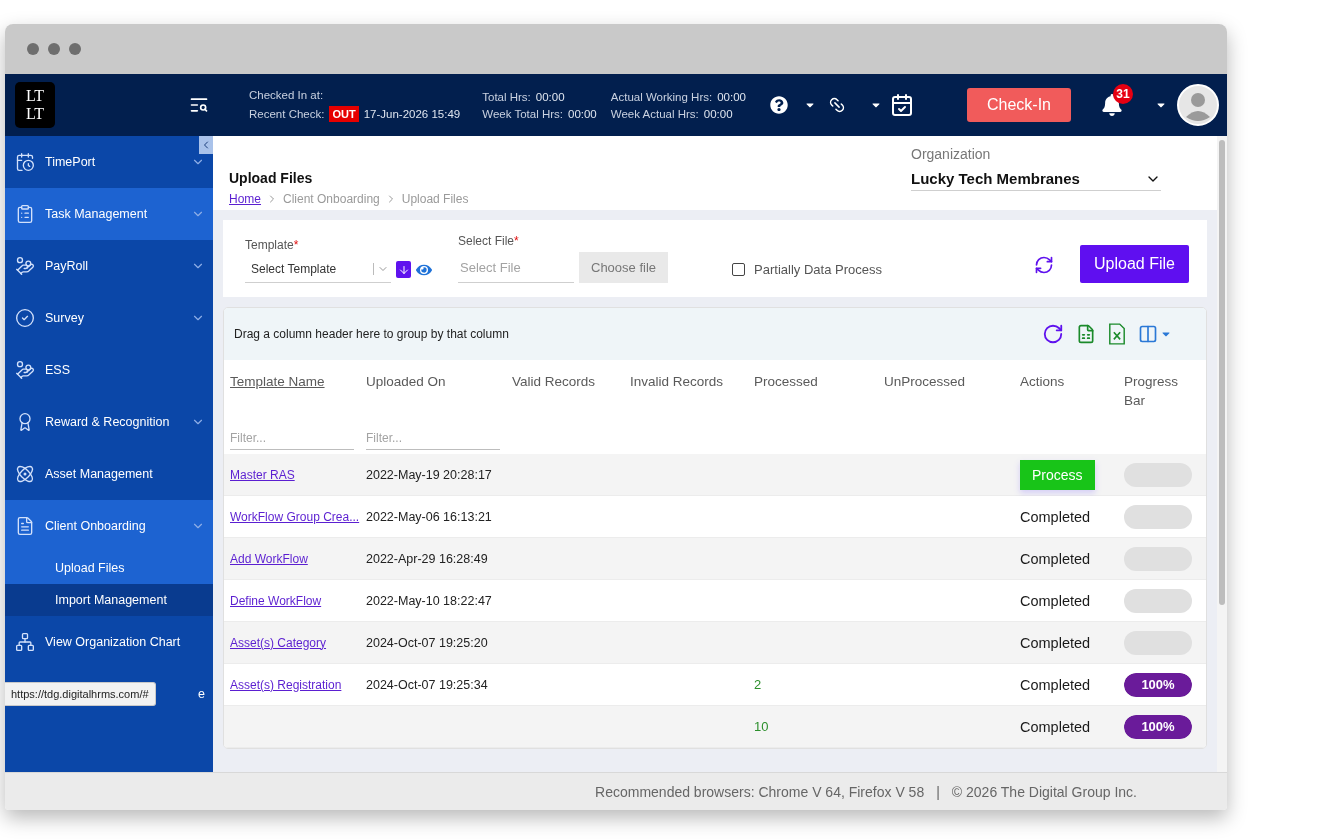 The width and height of the screenshot is (1320, 840). Describe the element at coordinates (109, 422) in the screenshot. I see `sidebar-item: Reward & Recognition` at that location.